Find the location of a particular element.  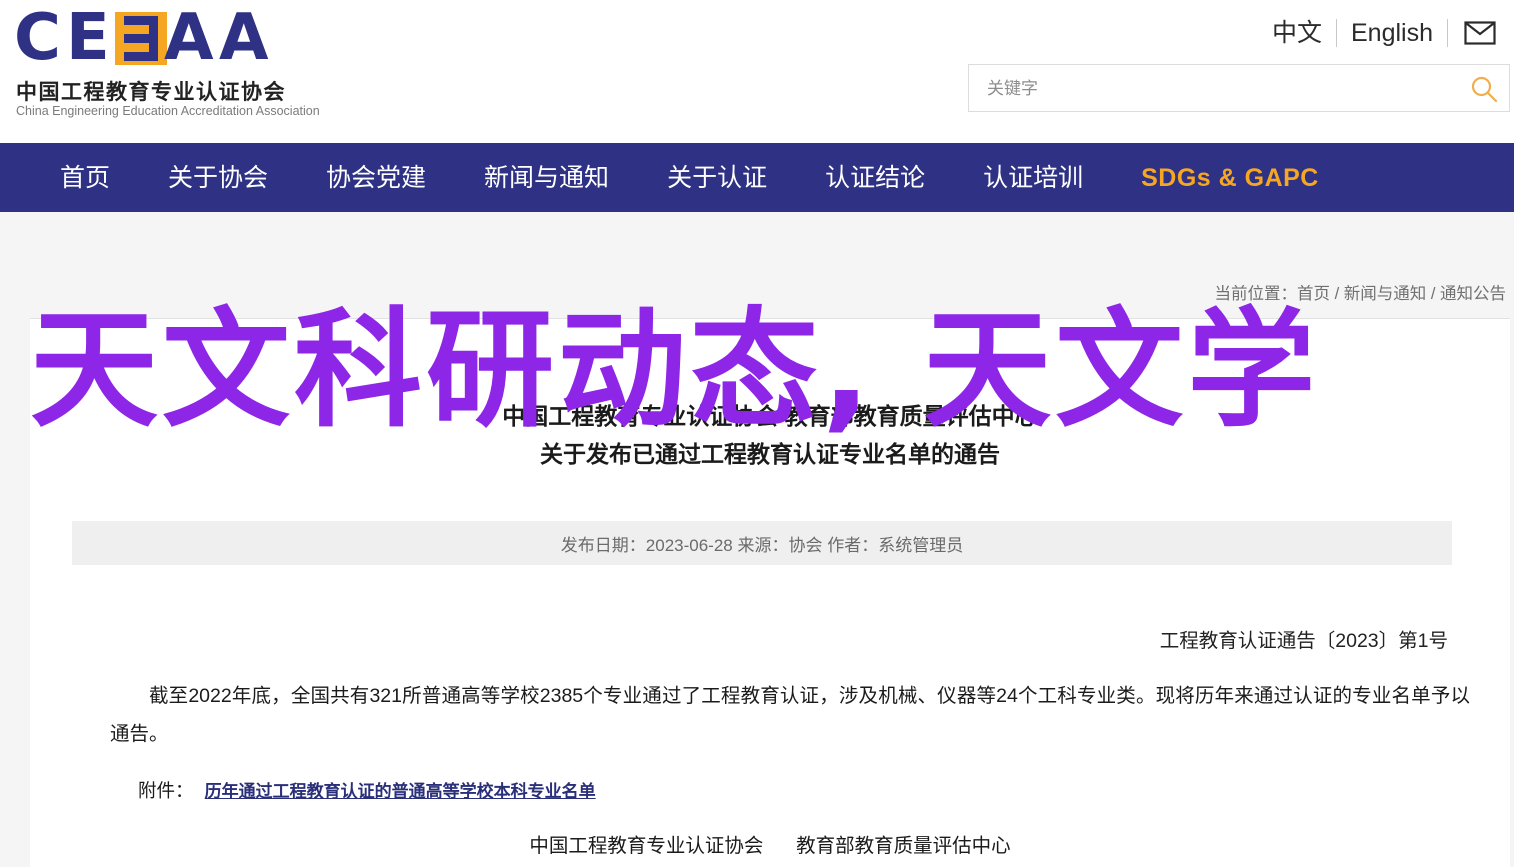

nav-item-party: 协会党建 is located at coordinates (376, 178).